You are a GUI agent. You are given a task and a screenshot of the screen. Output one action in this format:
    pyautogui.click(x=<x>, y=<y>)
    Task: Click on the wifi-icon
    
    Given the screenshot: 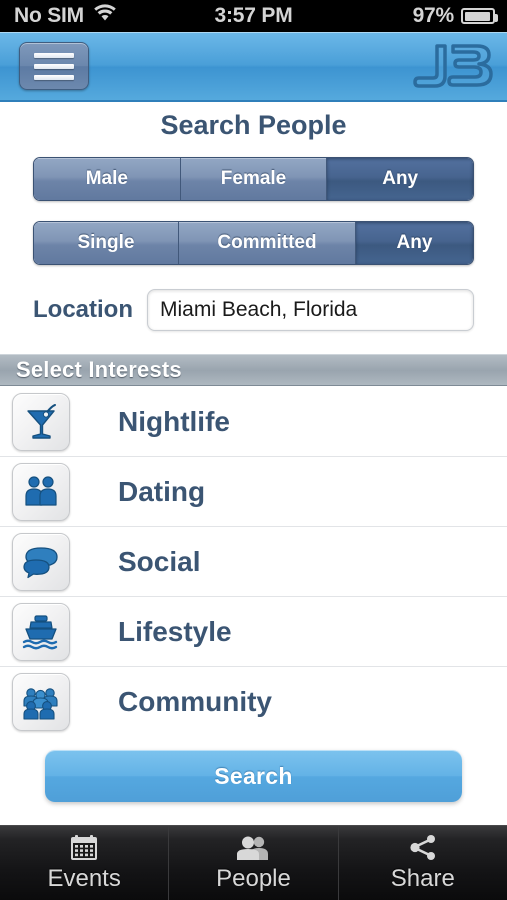 What is the action you would take?
    pyautogui.click(x=105, y=16)
    